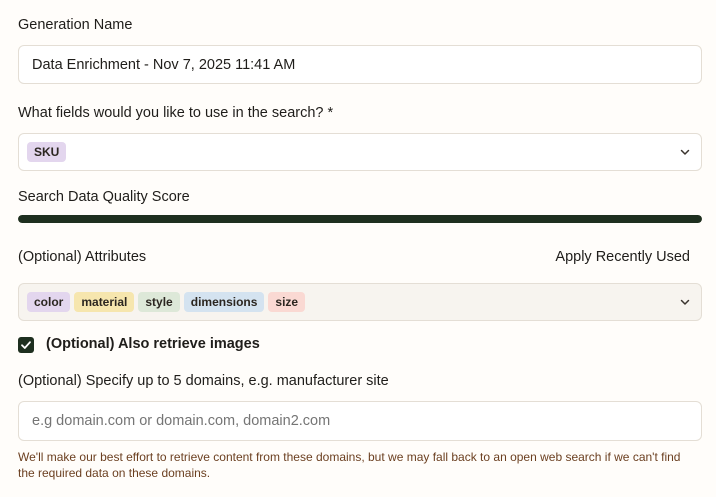  I want to click on search-field-tag-sku: SKU, so click(47, 152).